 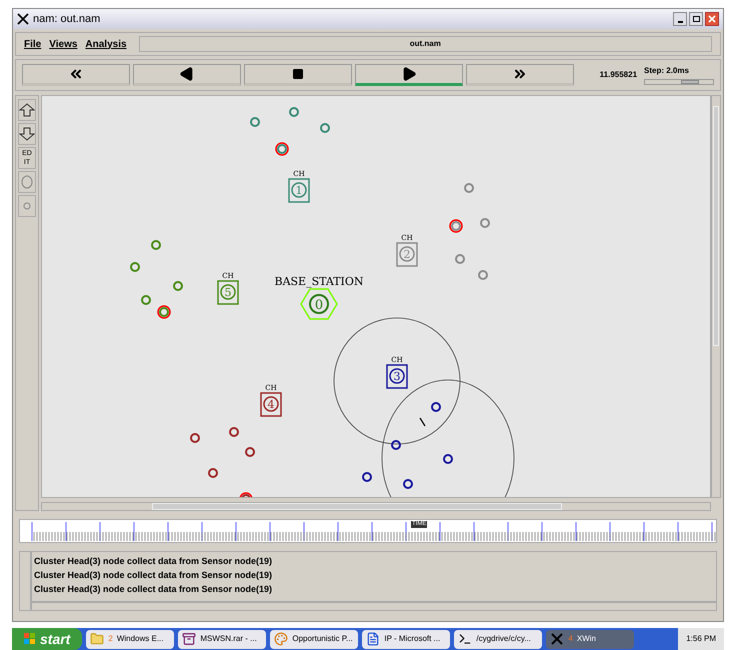 I want to click on maximize-button, so click(x=696, y=19).